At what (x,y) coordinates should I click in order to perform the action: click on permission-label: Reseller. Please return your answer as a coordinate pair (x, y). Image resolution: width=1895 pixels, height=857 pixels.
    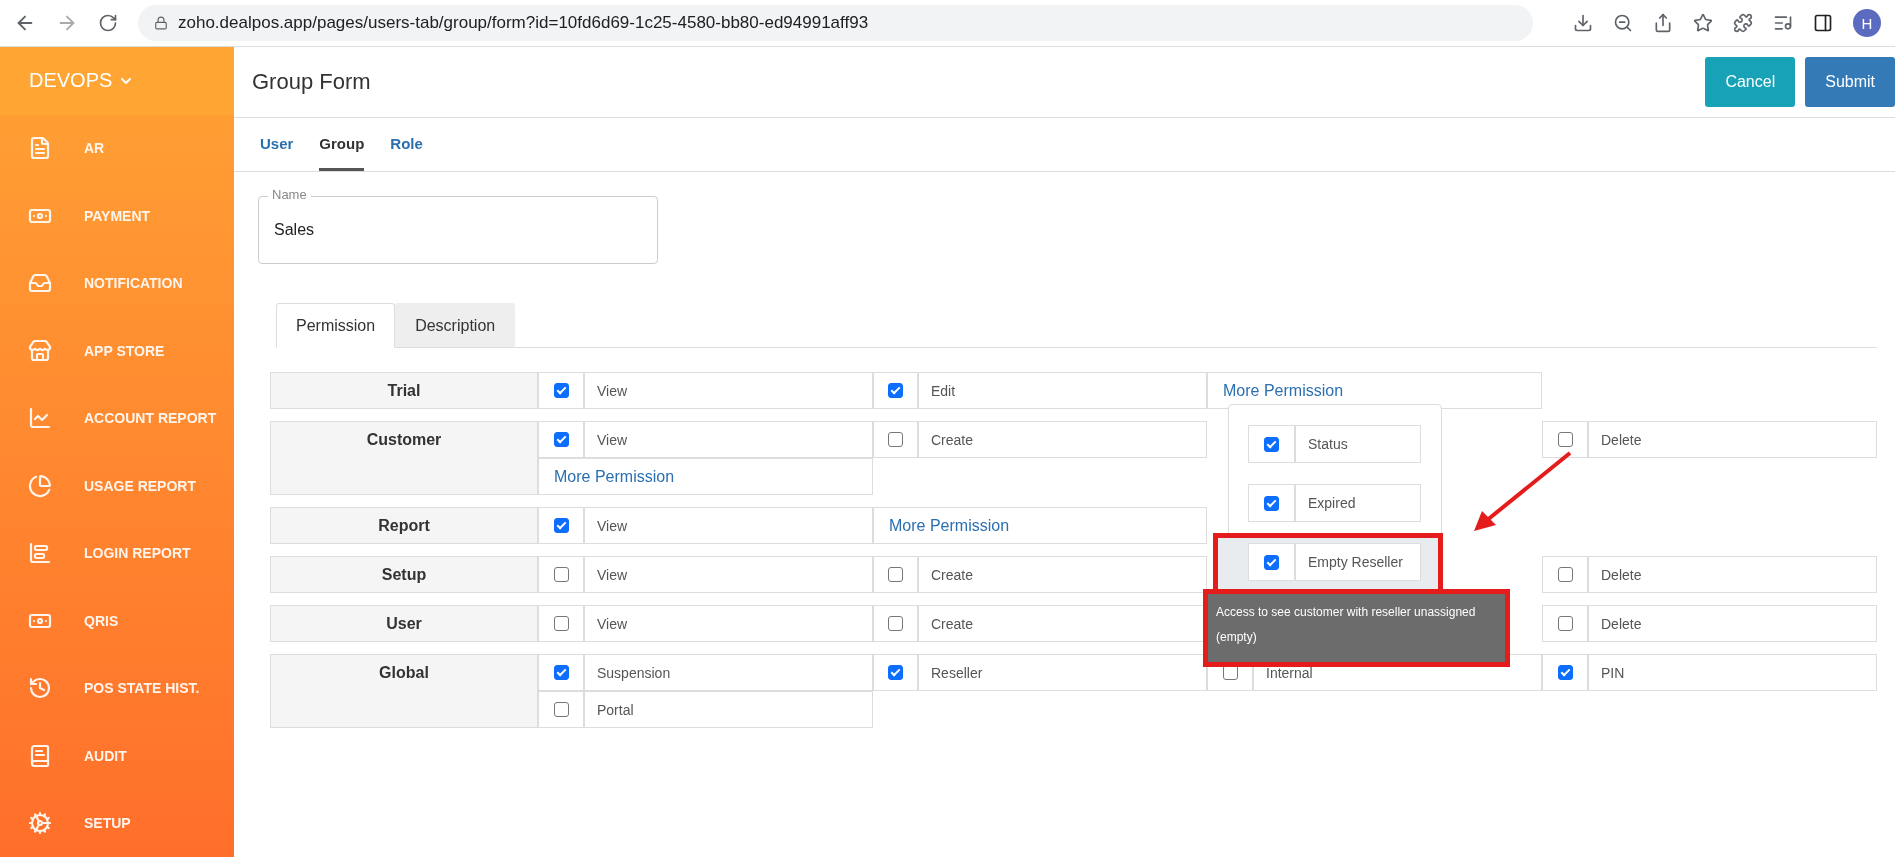
    Looking at the image, I should click on (1062, 672).